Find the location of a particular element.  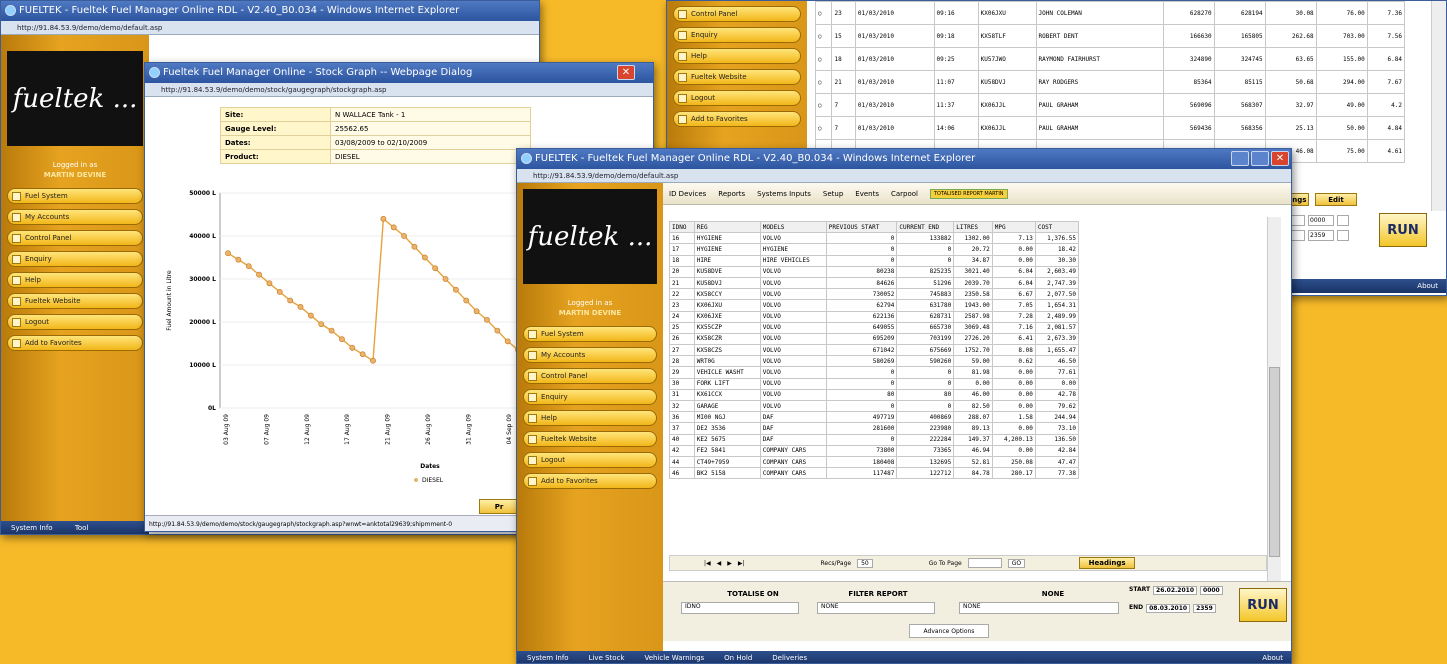

table-row: 29 VEHICLE WASHT VOLVO 0 0 81.98 0.00 77.61 is located at coordinates (874, 372).